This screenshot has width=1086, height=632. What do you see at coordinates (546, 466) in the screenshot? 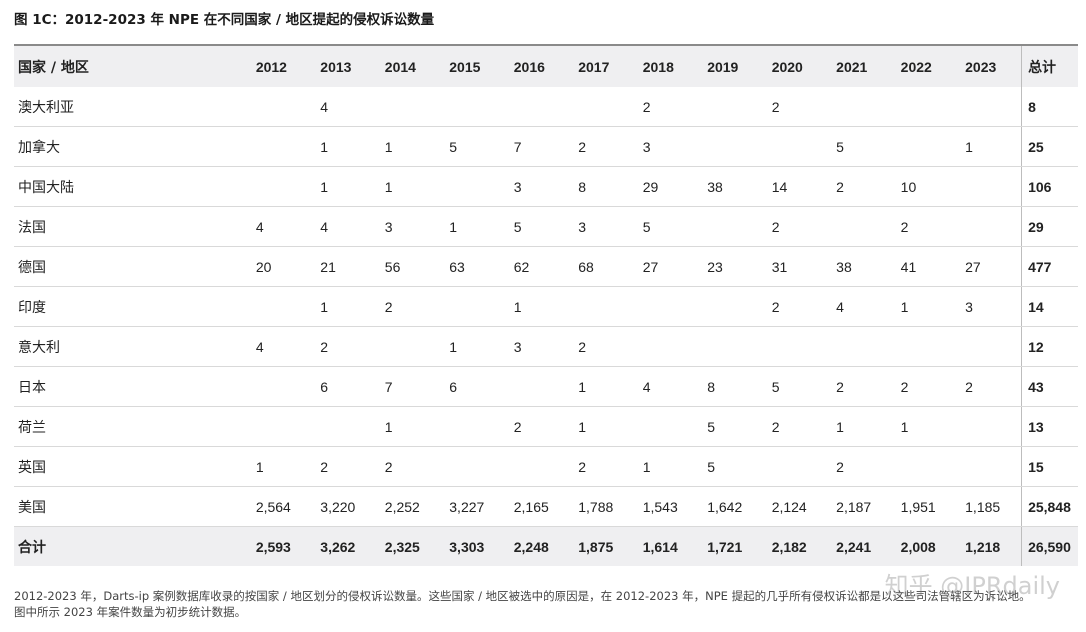
I see `table-row: 英国 1 2 2 2 1 5 2 15` at bounding box center [546, 466].